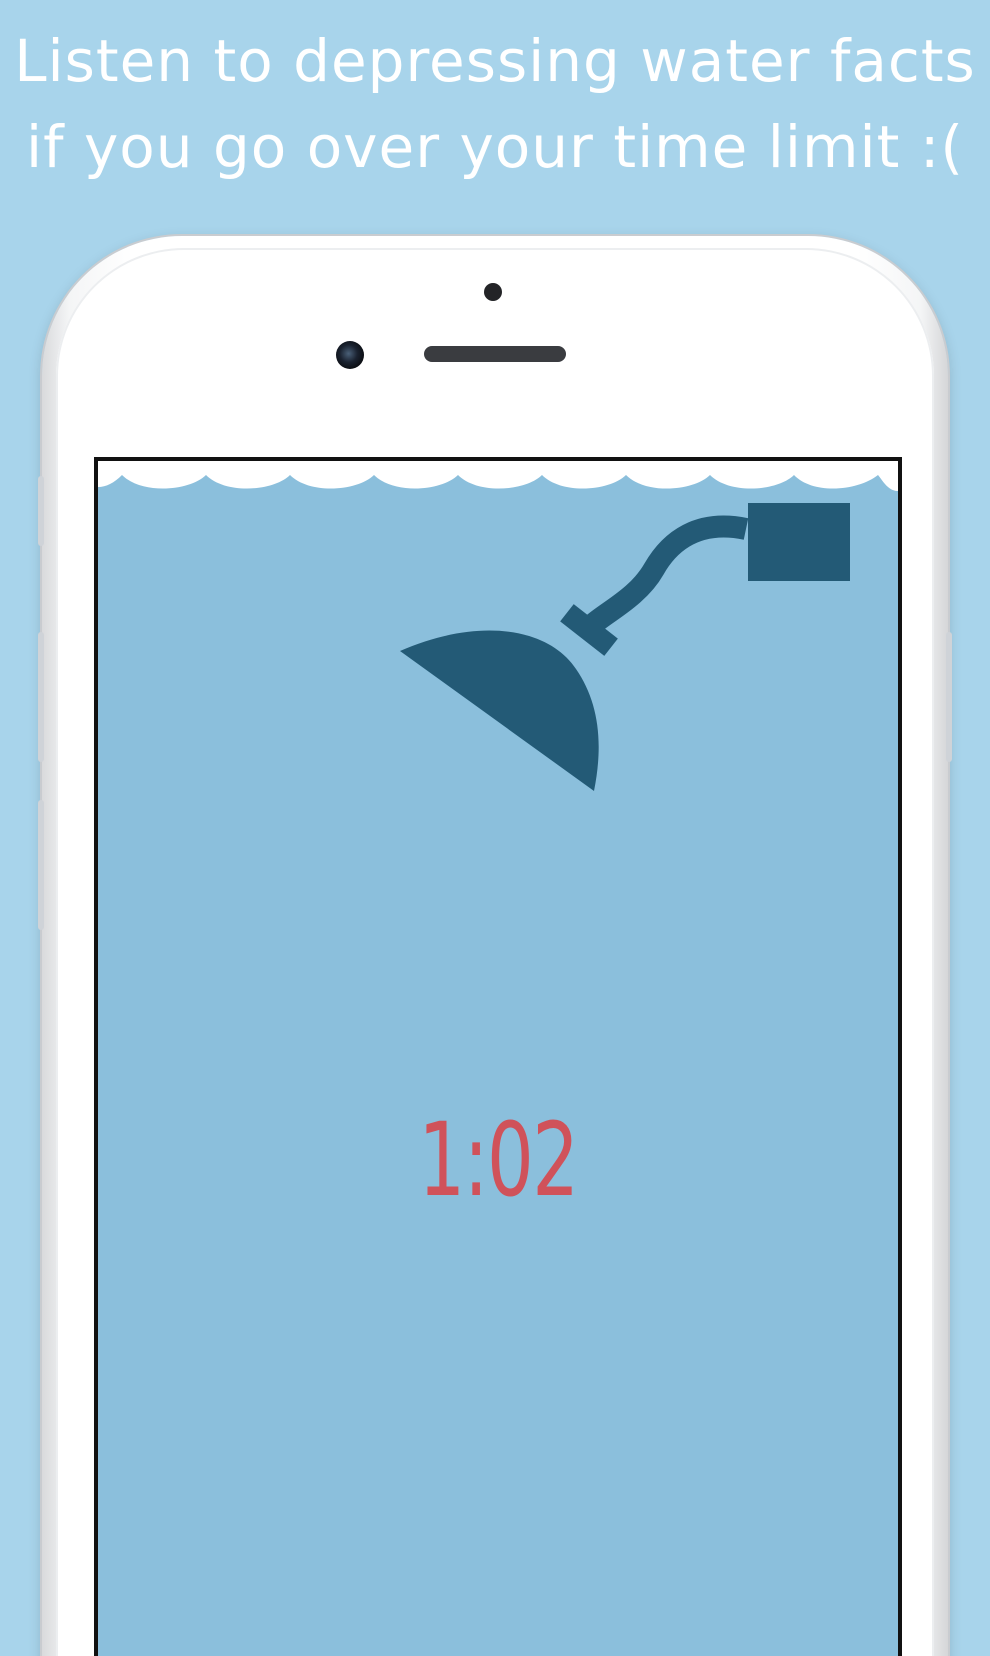 The image size is (990, 1656). I want to click on earpiece-speaker, so click(495, 354).